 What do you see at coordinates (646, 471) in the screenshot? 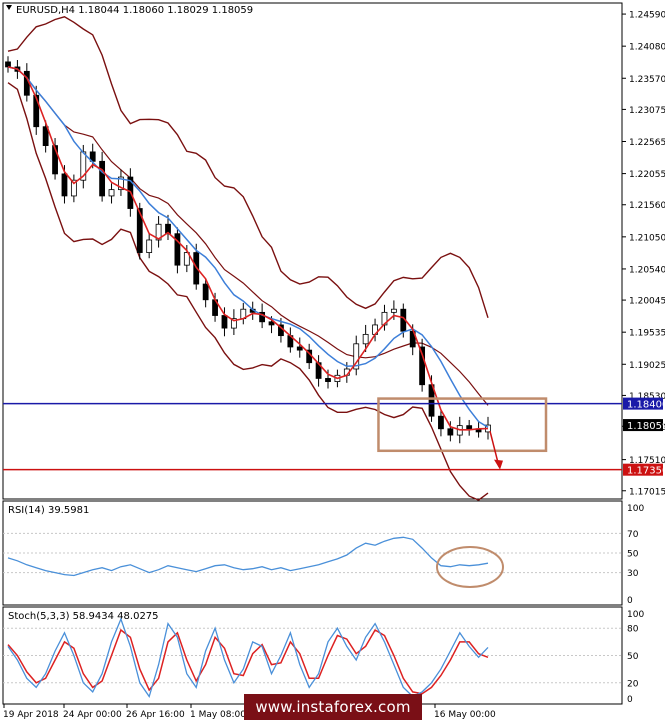
I see `red-line-tag: 1.17350` at bounding box center [646, 471].